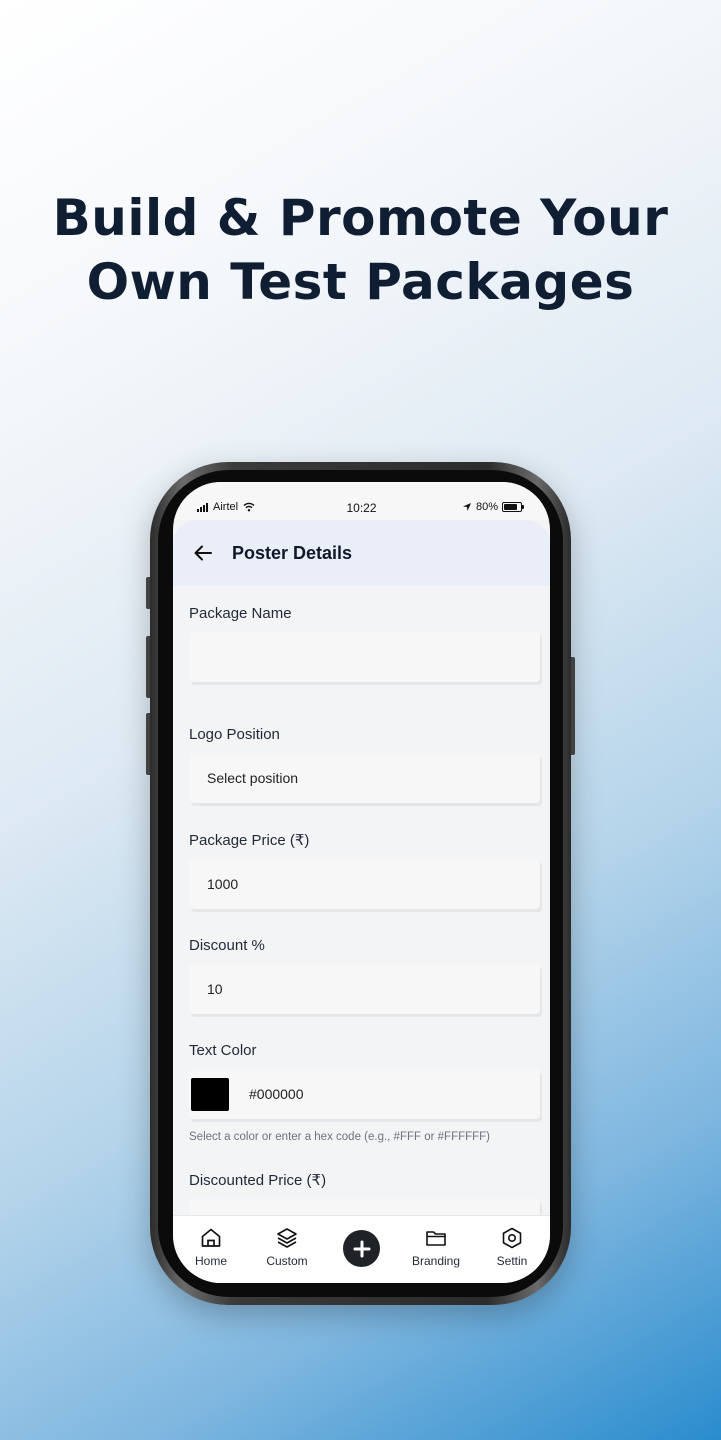 This screenshot has height=1440, width=721. I want to click on headline-line-2: Own Test Packages, so click(360, 282).